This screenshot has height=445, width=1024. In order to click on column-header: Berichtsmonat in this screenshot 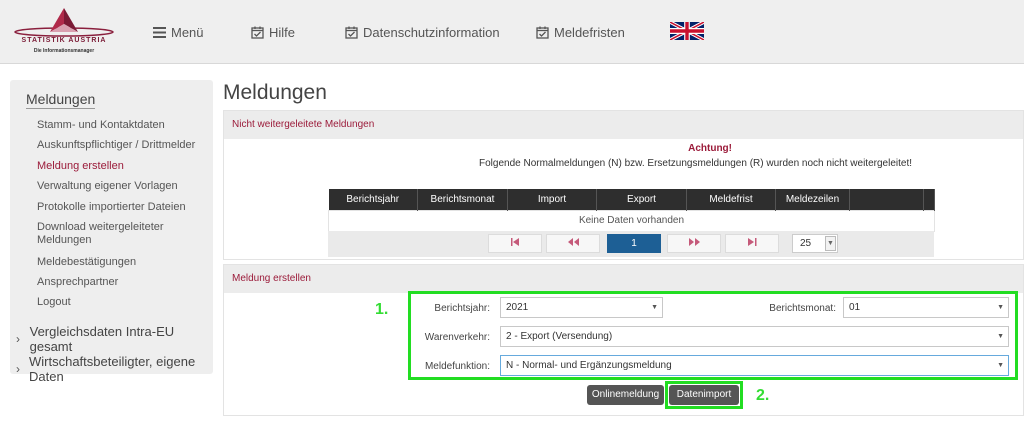, I will do `click(462, 199)`.